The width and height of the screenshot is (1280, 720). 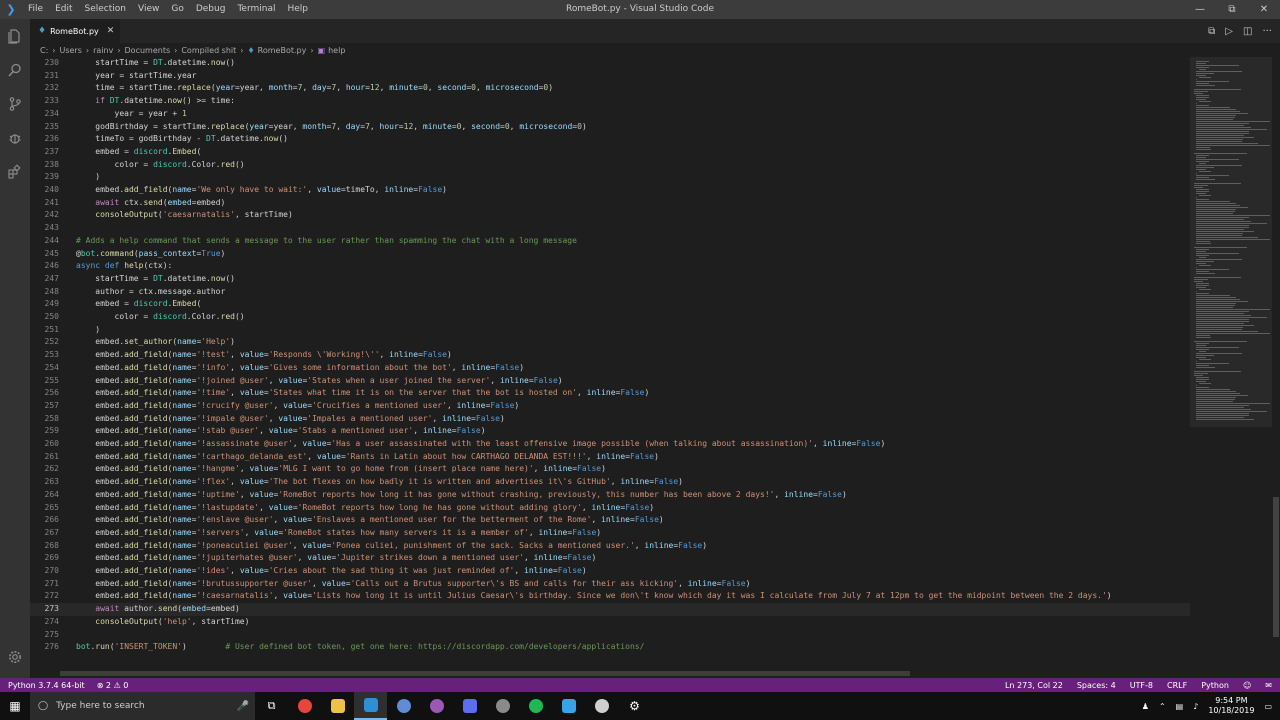 What do you see at coordinates (243, 706) in the screenshot?
I see `microphone-icon: 🎤` at bounding box center [243, 706].